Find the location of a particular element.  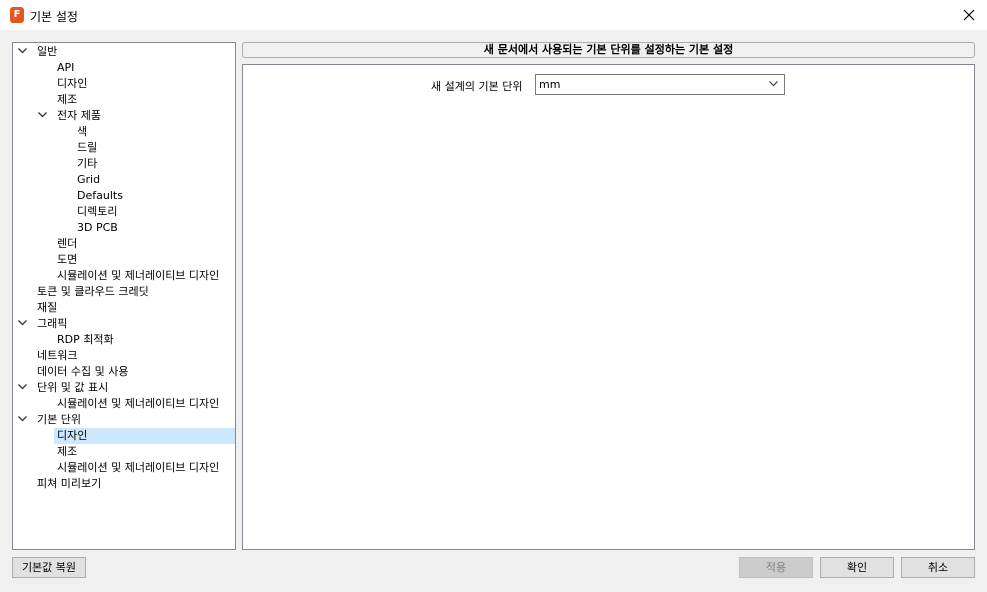

tree-item: 일반 is located at coordinates (124, 52).